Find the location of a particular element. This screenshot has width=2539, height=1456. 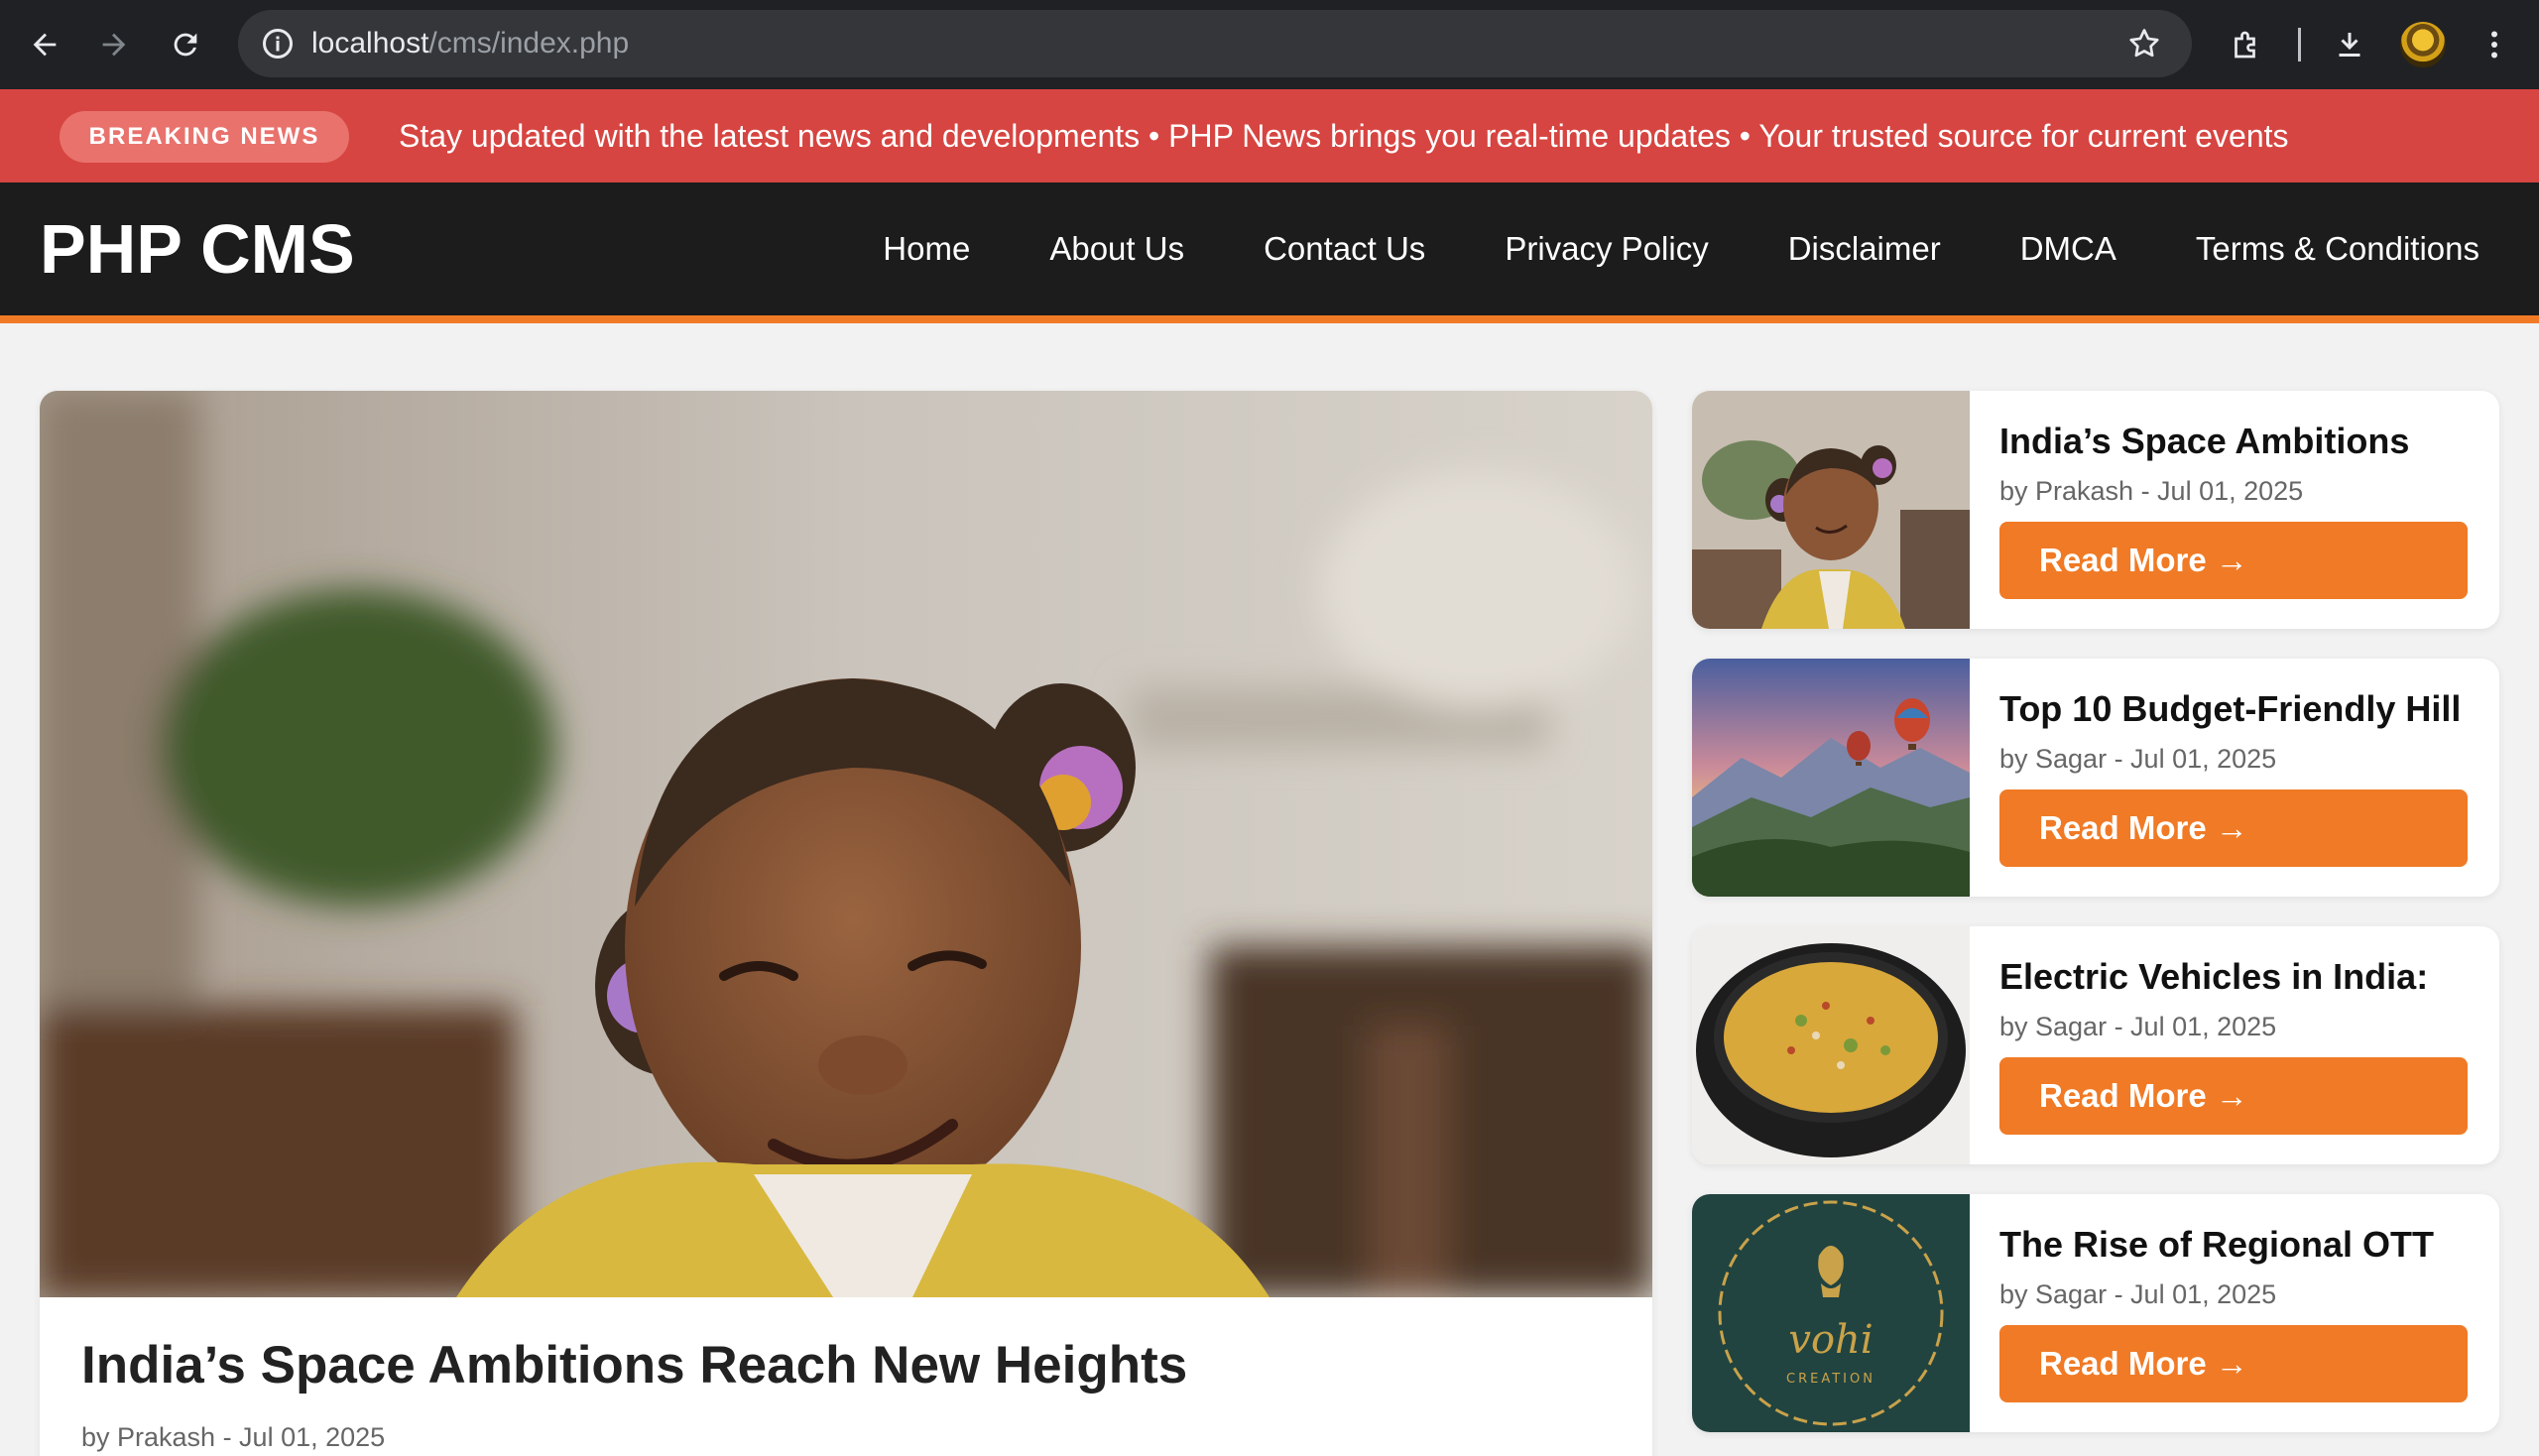

smiling-girl-thumb is located at coordinates (1831, 510).